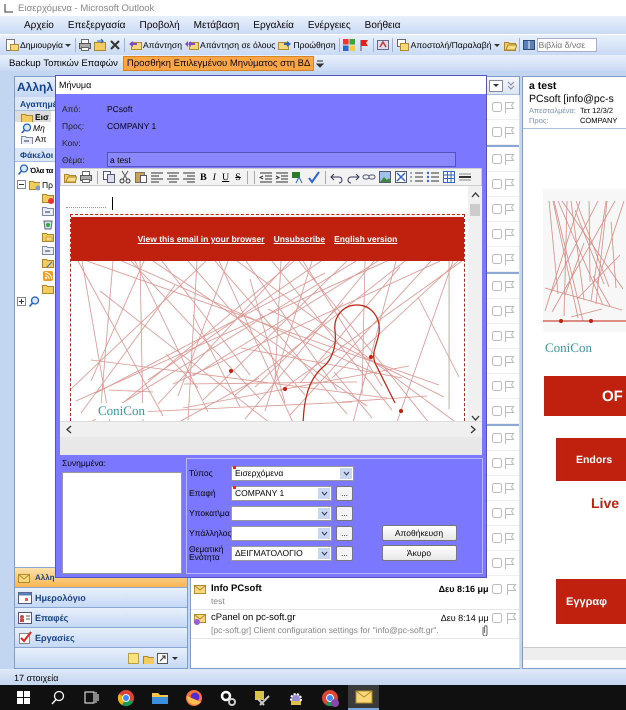 The image size is (626, 710). Describe the element at coordinates (141, 177) in the screenshot. I see `paste-icon` at that location.